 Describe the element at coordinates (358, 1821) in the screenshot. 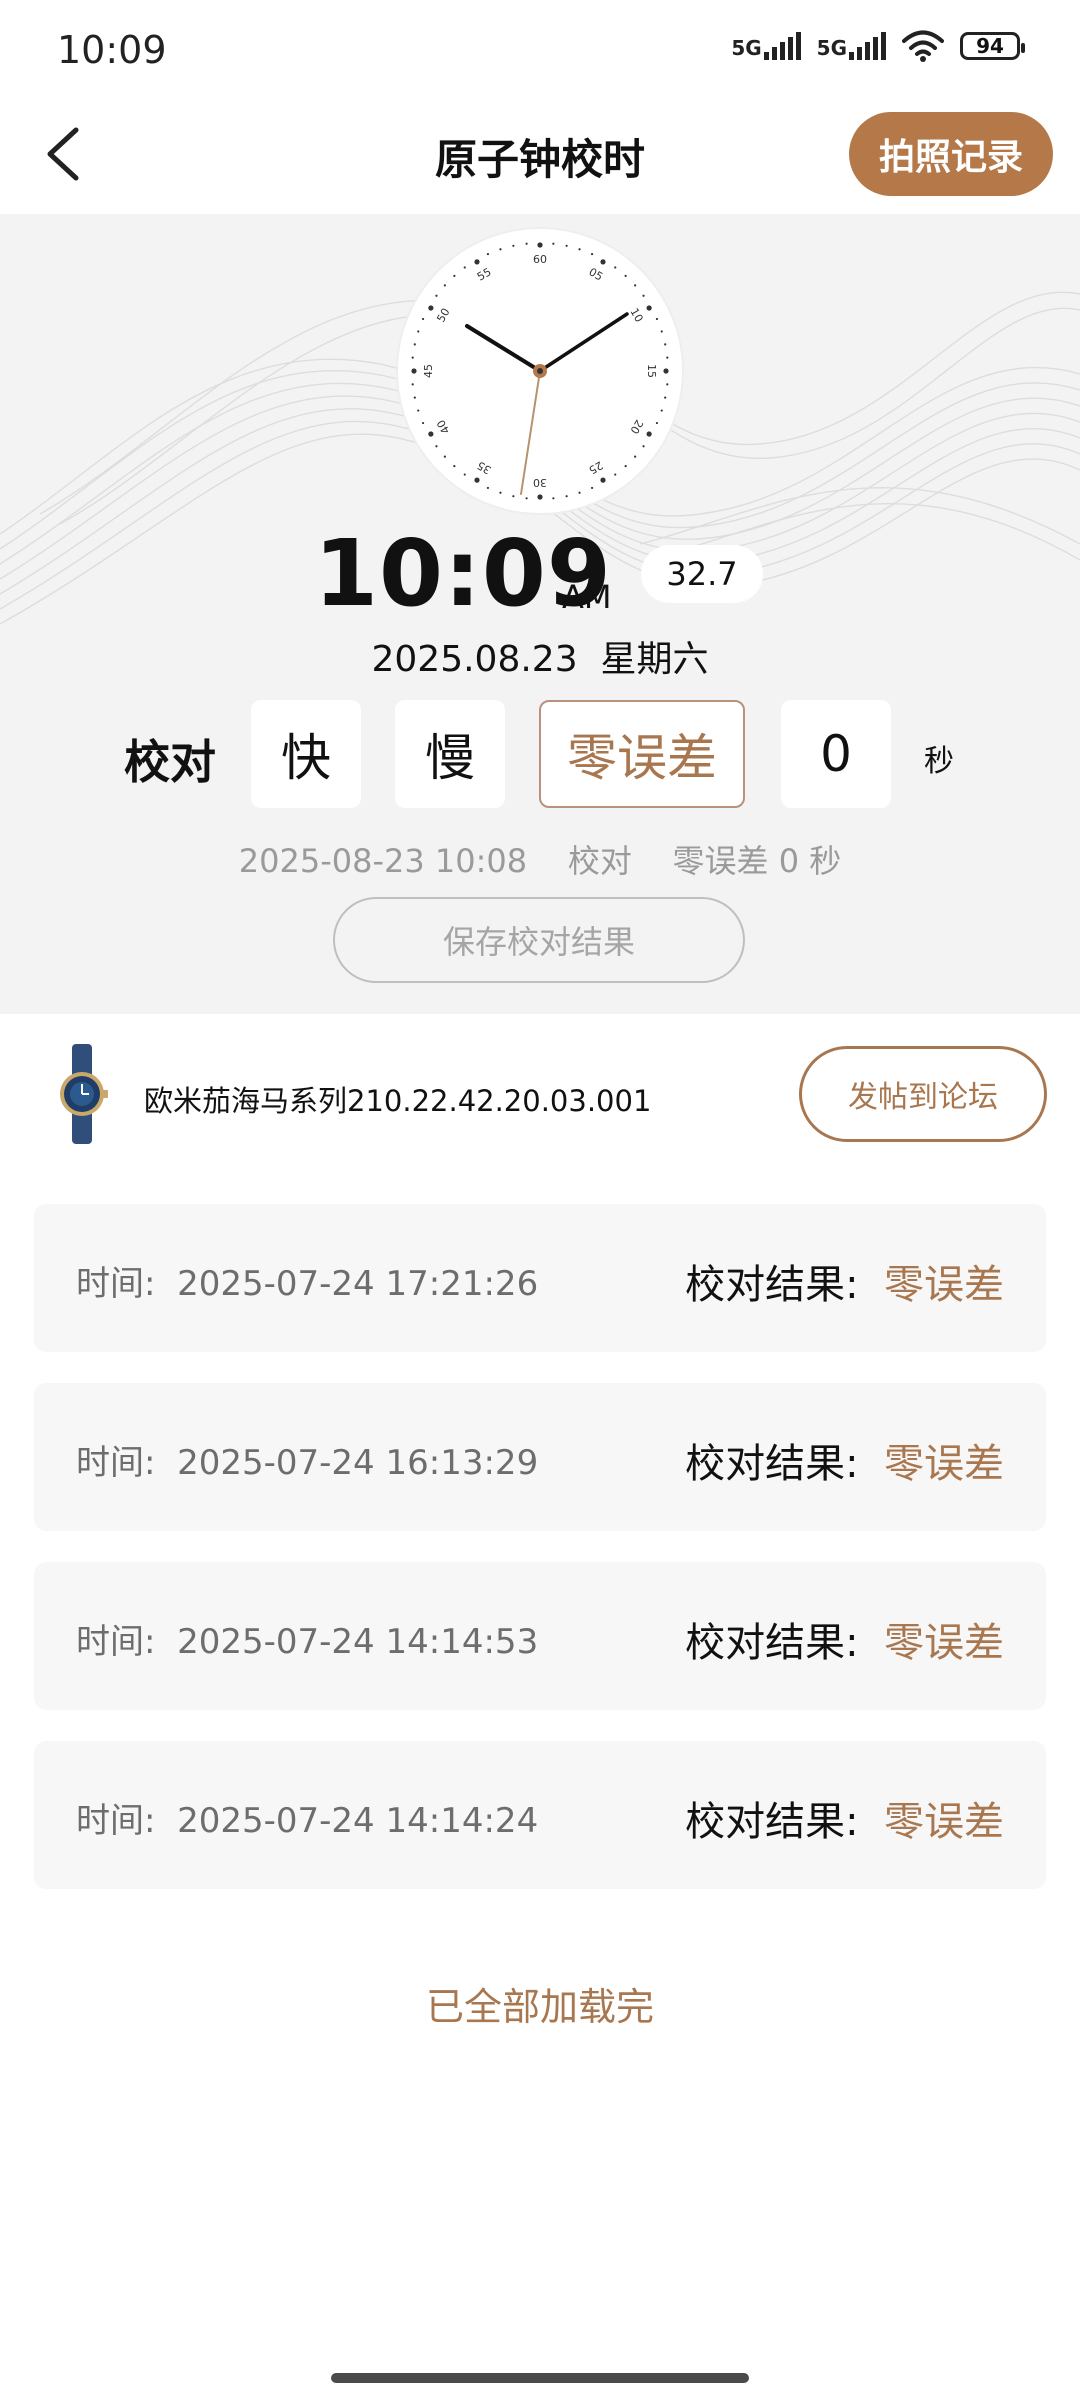

I see `record-time-value: 2025-07-24 14:14:24` at that location.